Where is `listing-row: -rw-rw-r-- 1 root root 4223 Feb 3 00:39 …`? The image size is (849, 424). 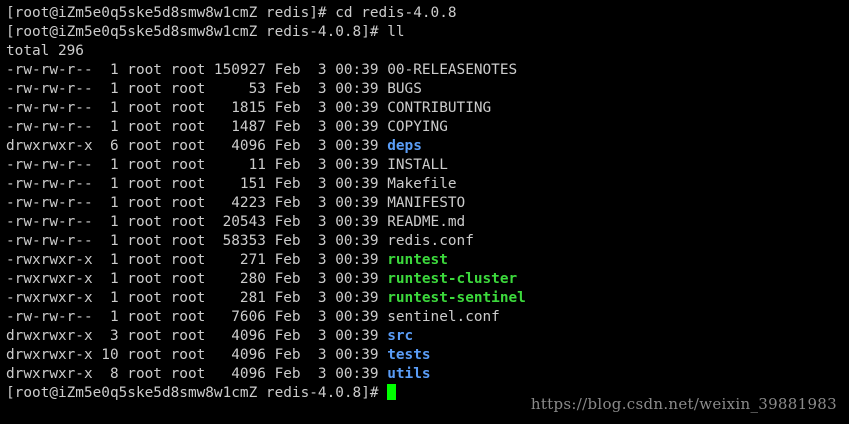 listing-row: -rw-rw-r-- 1 root root 4223 Feb 3 00:39 … is located at coordinates (427, 203).